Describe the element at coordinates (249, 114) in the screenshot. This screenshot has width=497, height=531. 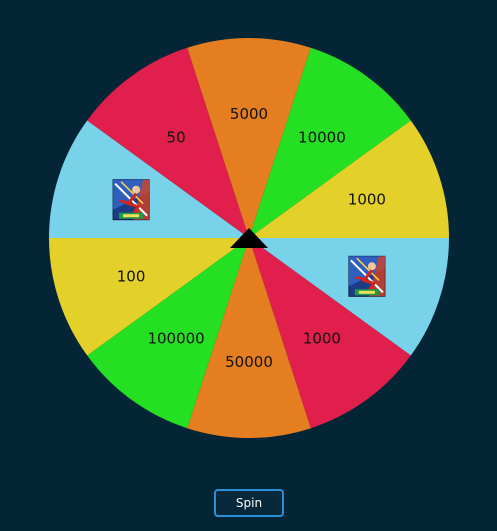
I see `wheel-segment-label: 5000` at that location.